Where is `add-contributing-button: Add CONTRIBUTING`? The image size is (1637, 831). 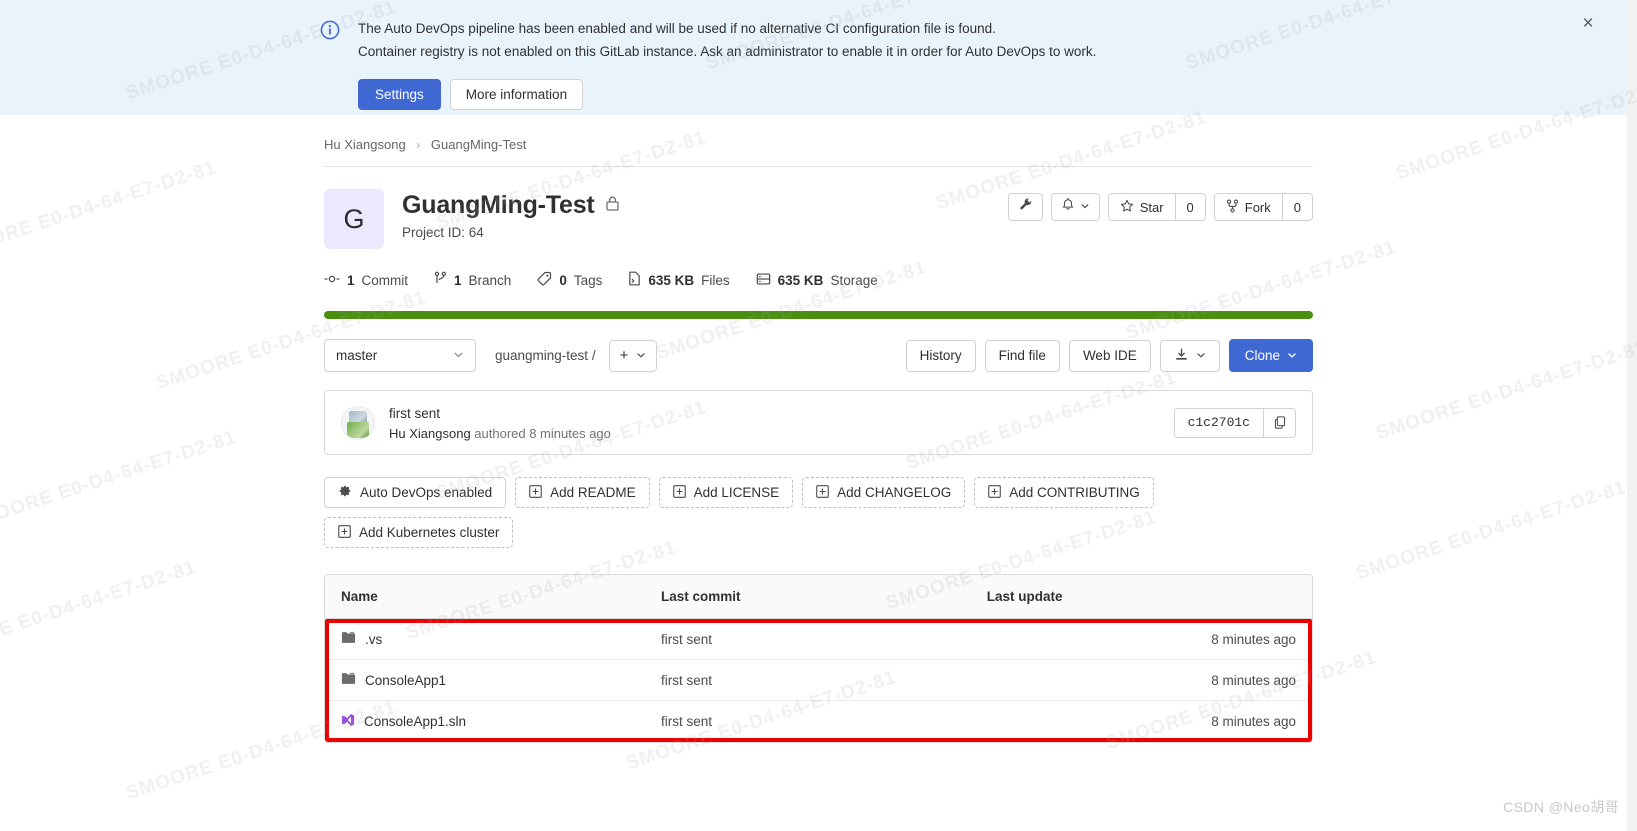 add-contributing-button: Add CONTRIBUTING is located at coordinates (1064, 492).